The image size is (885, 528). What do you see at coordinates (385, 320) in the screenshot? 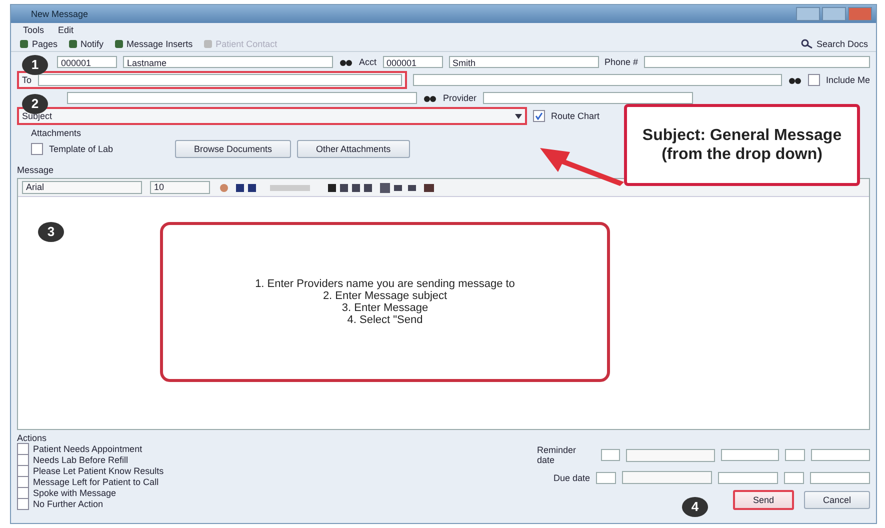
I see `instruction-line: 4. Select "Send` at bounding box center [385, 320].